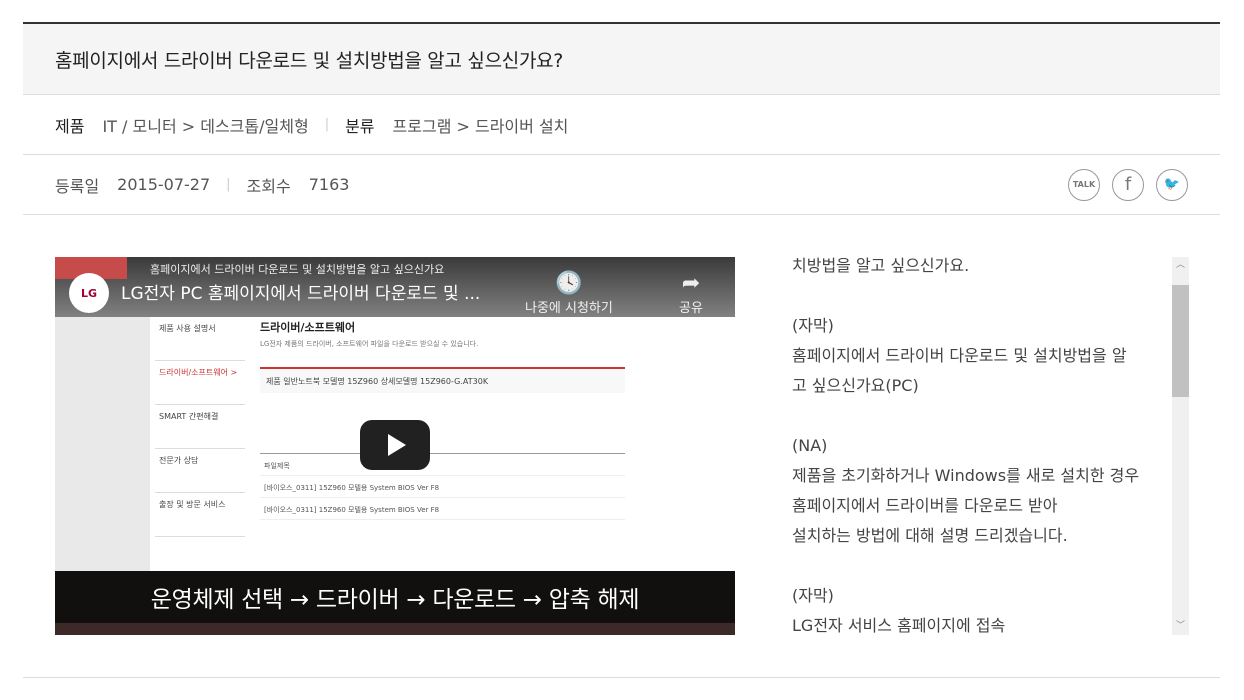  Describe the element at coordinates (200, 339) in the screenshot. I see `frame-side-item: 제품 사용 설명서` at that location.